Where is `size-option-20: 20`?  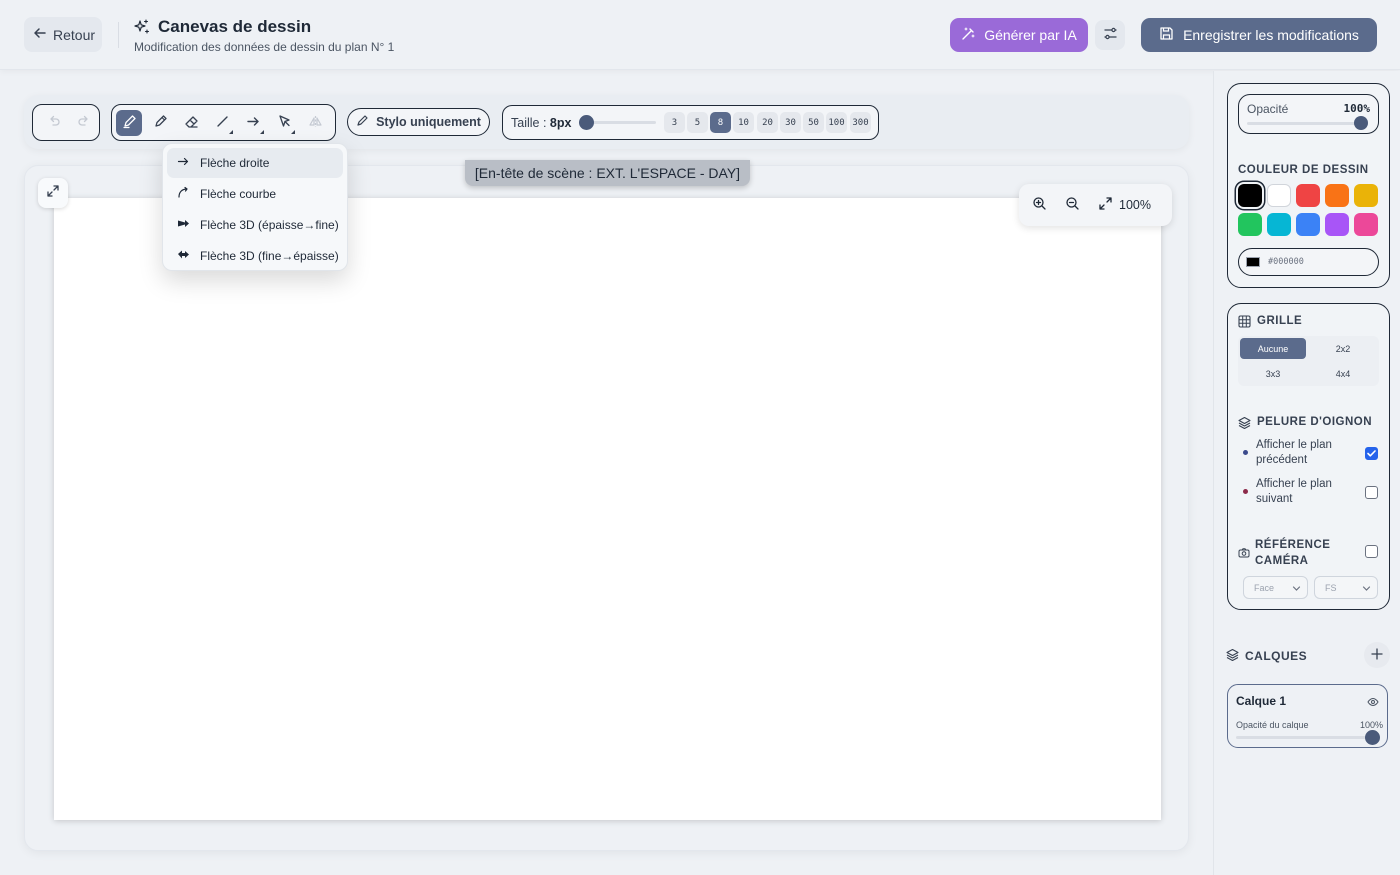 size-option-20: 20 is located at coordinates (767, 122).